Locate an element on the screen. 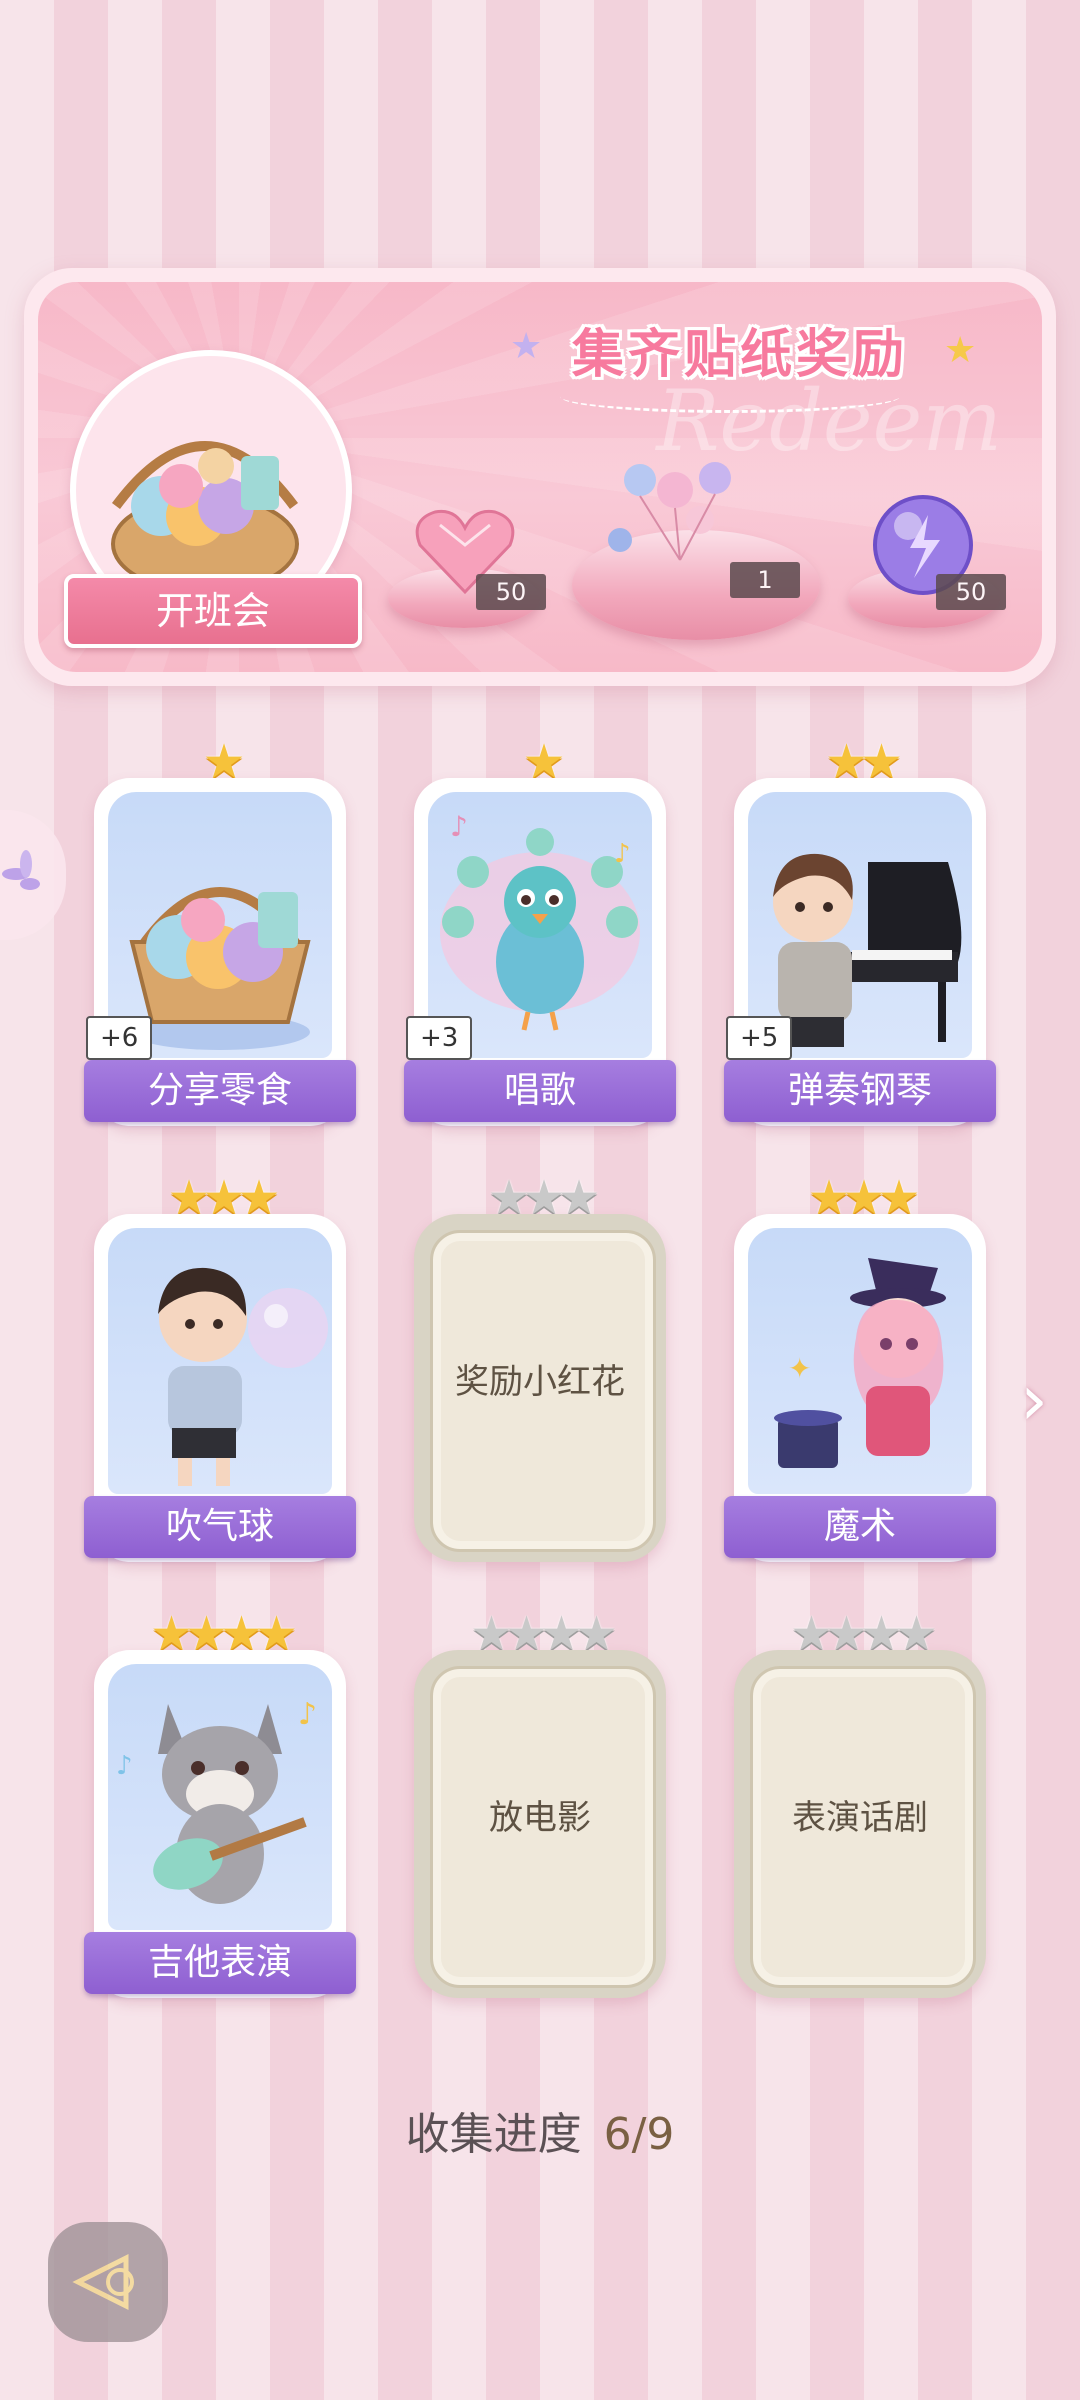 The height and width of the screenshot is (2400, 1080). back-button is located at coordinates (108, 2282).